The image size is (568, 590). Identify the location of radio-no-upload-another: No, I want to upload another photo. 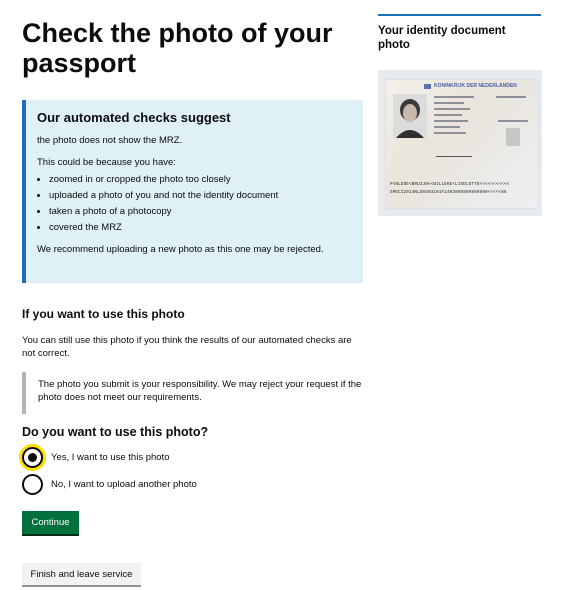
(109, 484).